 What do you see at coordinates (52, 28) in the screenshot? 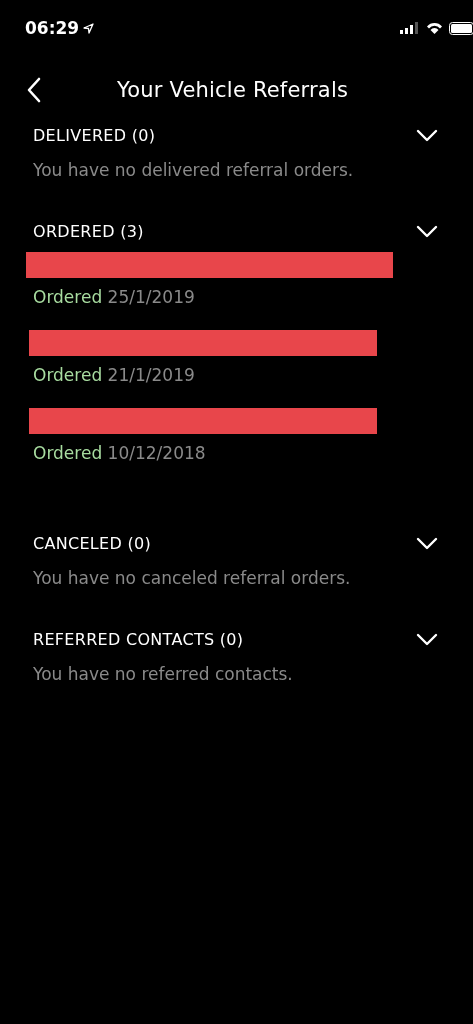
I see `status-time: 06:29` at bounding box center [52, 28].